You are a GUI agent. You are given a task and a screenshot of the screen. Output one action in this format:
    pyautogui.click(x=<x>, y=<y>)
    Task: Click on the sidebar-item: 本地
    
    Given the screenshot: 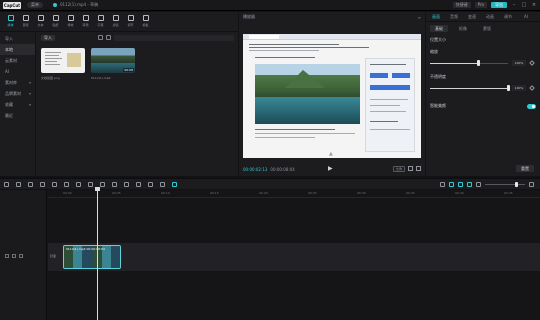 What is the action you would take?
    pyautogui.click(x=17, y=49)
    